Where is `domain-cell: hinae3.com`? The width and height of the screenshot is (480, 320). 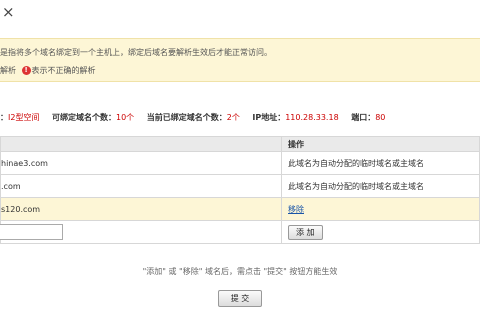 domain-cell: hinae3.com is located at coordinates (141, 163).